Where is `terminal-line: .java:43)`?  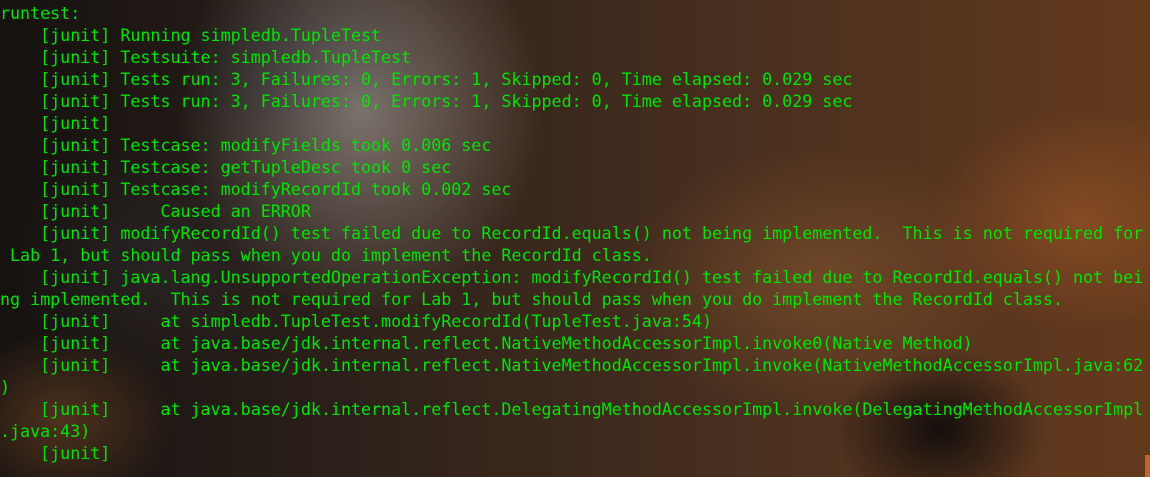 terminal-line: .java:43) is located at coordinates (45, 431).